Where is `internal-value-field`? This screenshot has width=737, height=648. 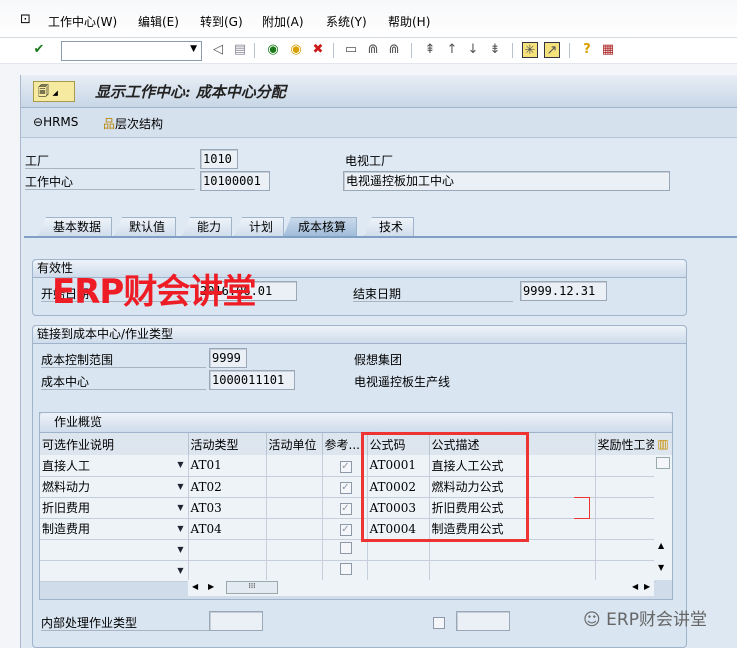
internal-value-field is located at coordinates (483, 621).